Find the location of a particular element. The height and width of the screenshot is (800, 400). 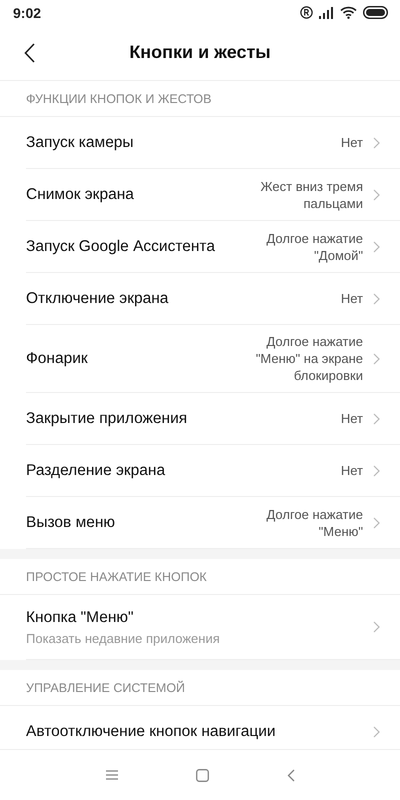

section-header: ПРОСТОЕ НАЖАТИЕ КНОПОК is located at coordinates (200, 577).